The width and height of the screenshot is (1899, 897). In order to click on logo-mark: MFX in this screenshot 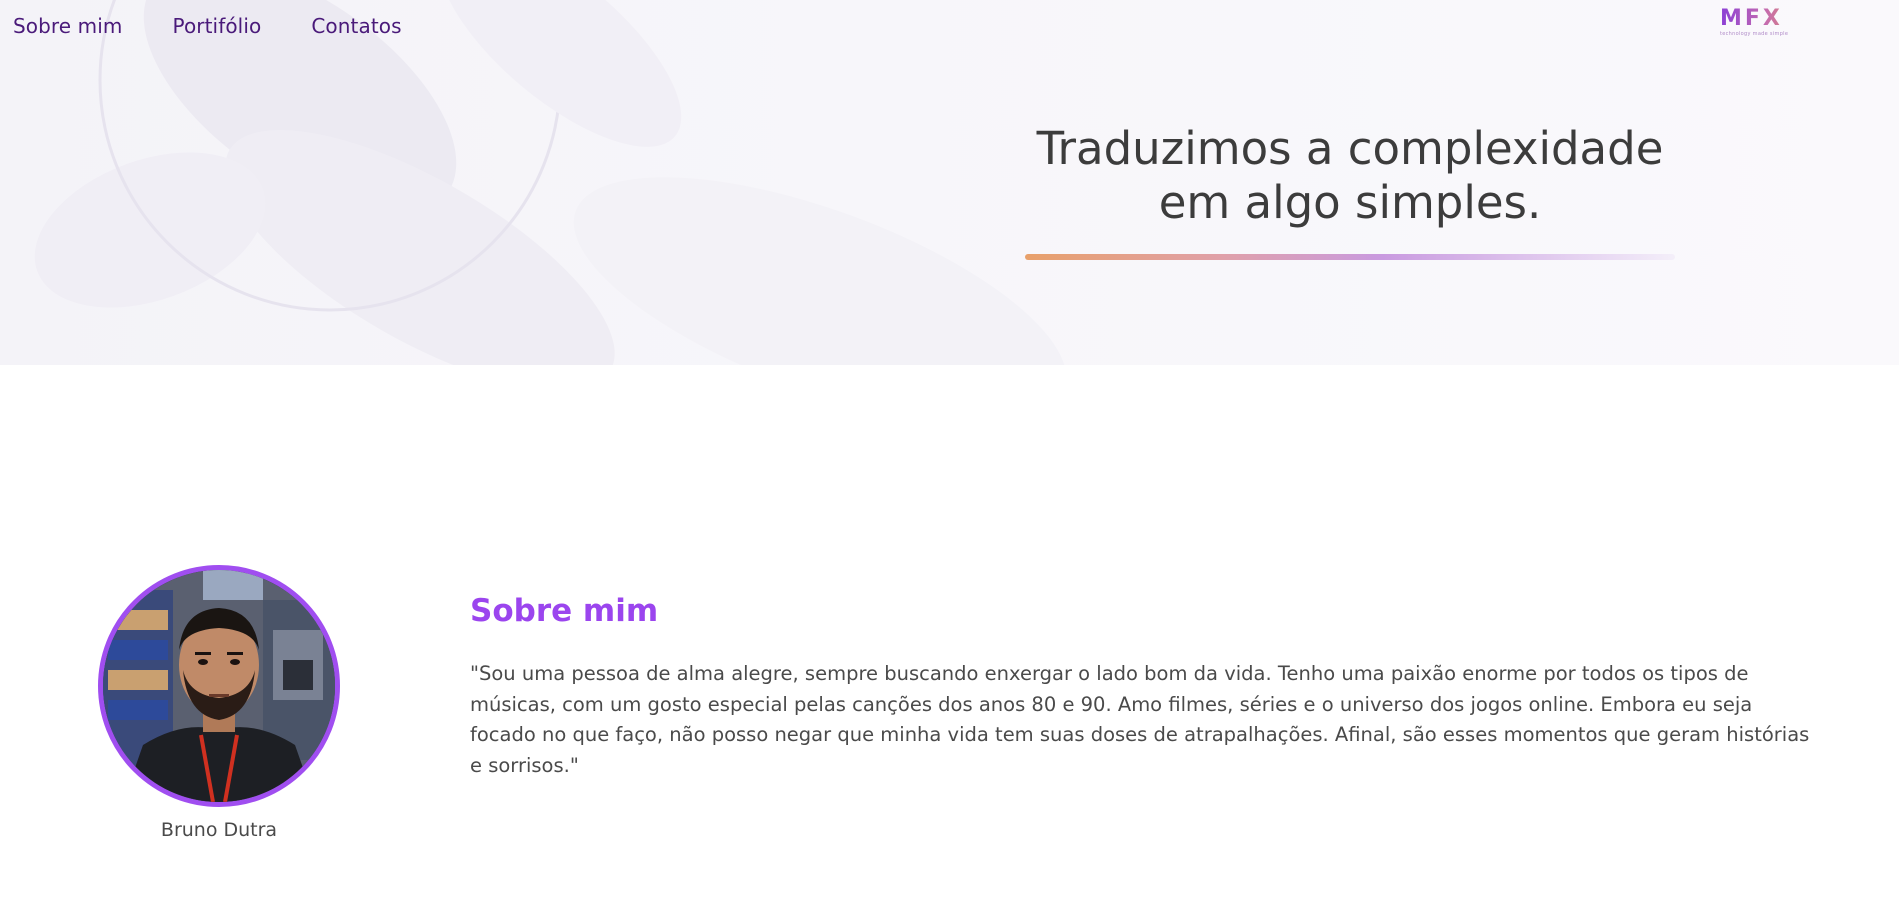, I will do `click(1765, 19)`.